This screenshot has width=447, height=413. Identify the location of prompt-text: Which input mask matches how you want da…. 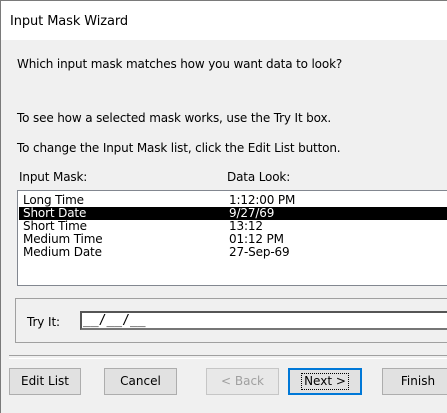
(180, 64).